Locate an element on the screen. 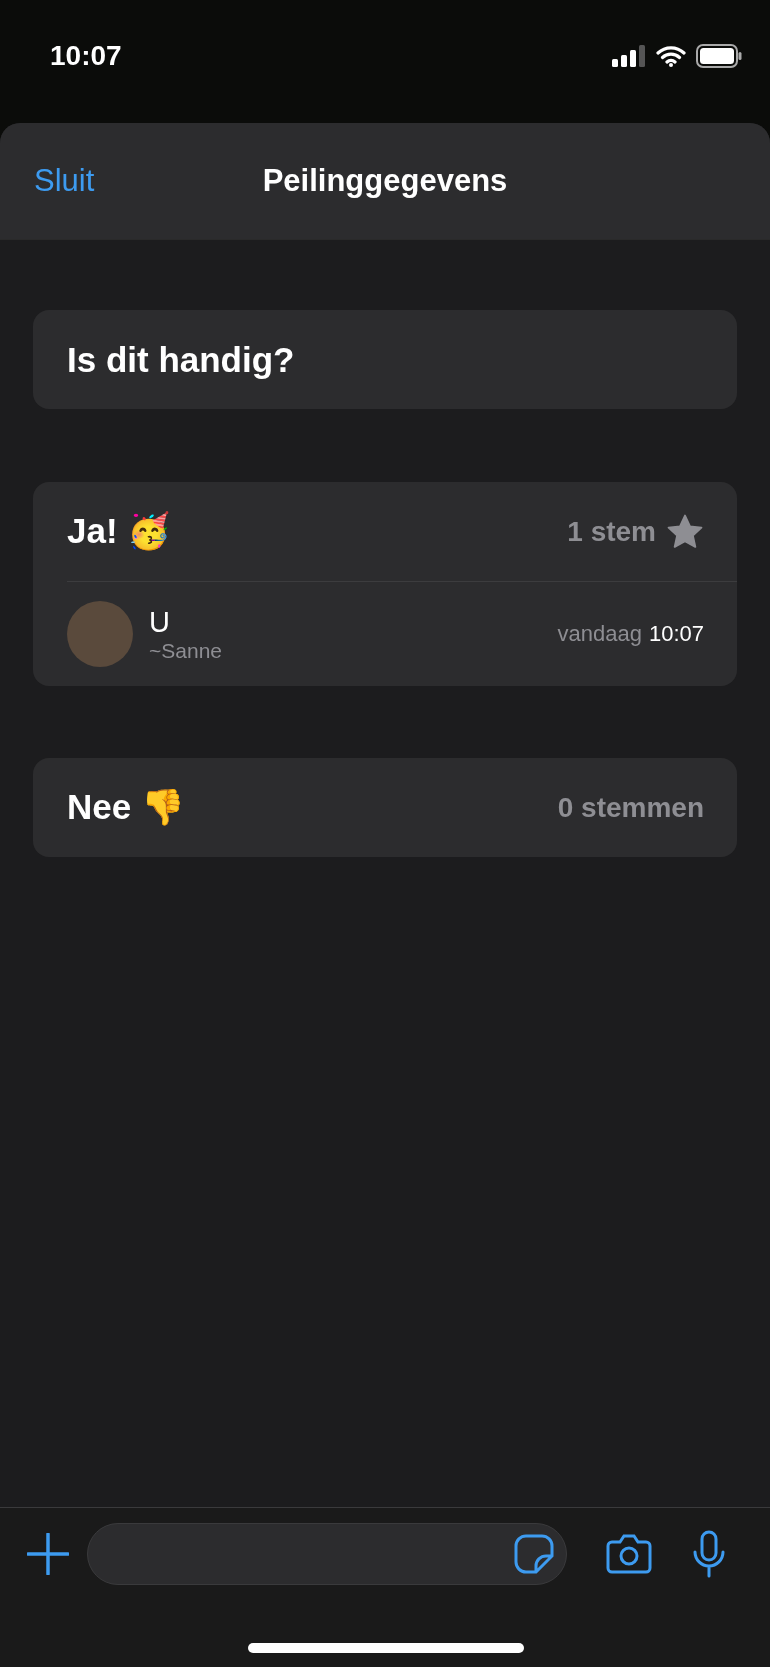 The image size is (770, 1667). sheet-title: Peilinggegevens is located at coordinates (385, 180).